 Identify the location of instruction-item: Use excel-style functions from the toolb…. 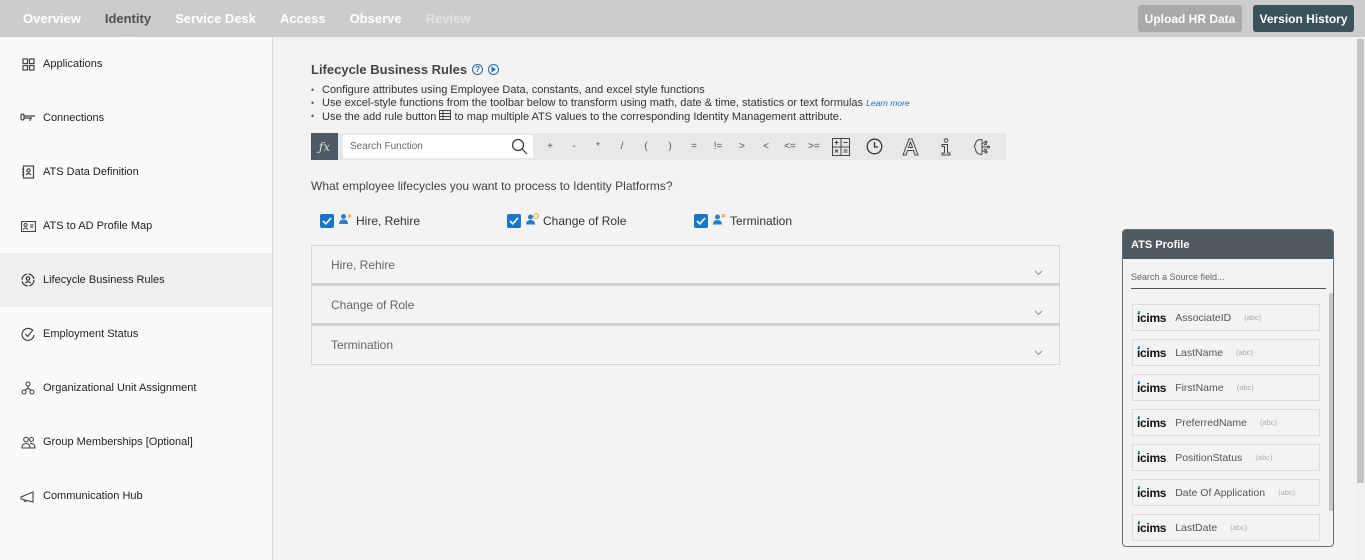
(661, 103).